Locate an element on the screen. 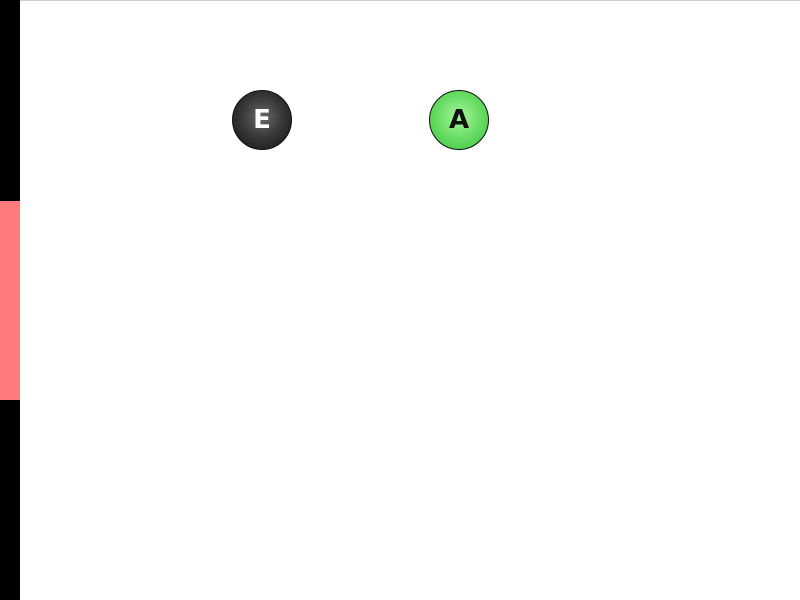 The width and height of the screenshot is (800, 600). left-side-bar is located at coordinates (10, 300).